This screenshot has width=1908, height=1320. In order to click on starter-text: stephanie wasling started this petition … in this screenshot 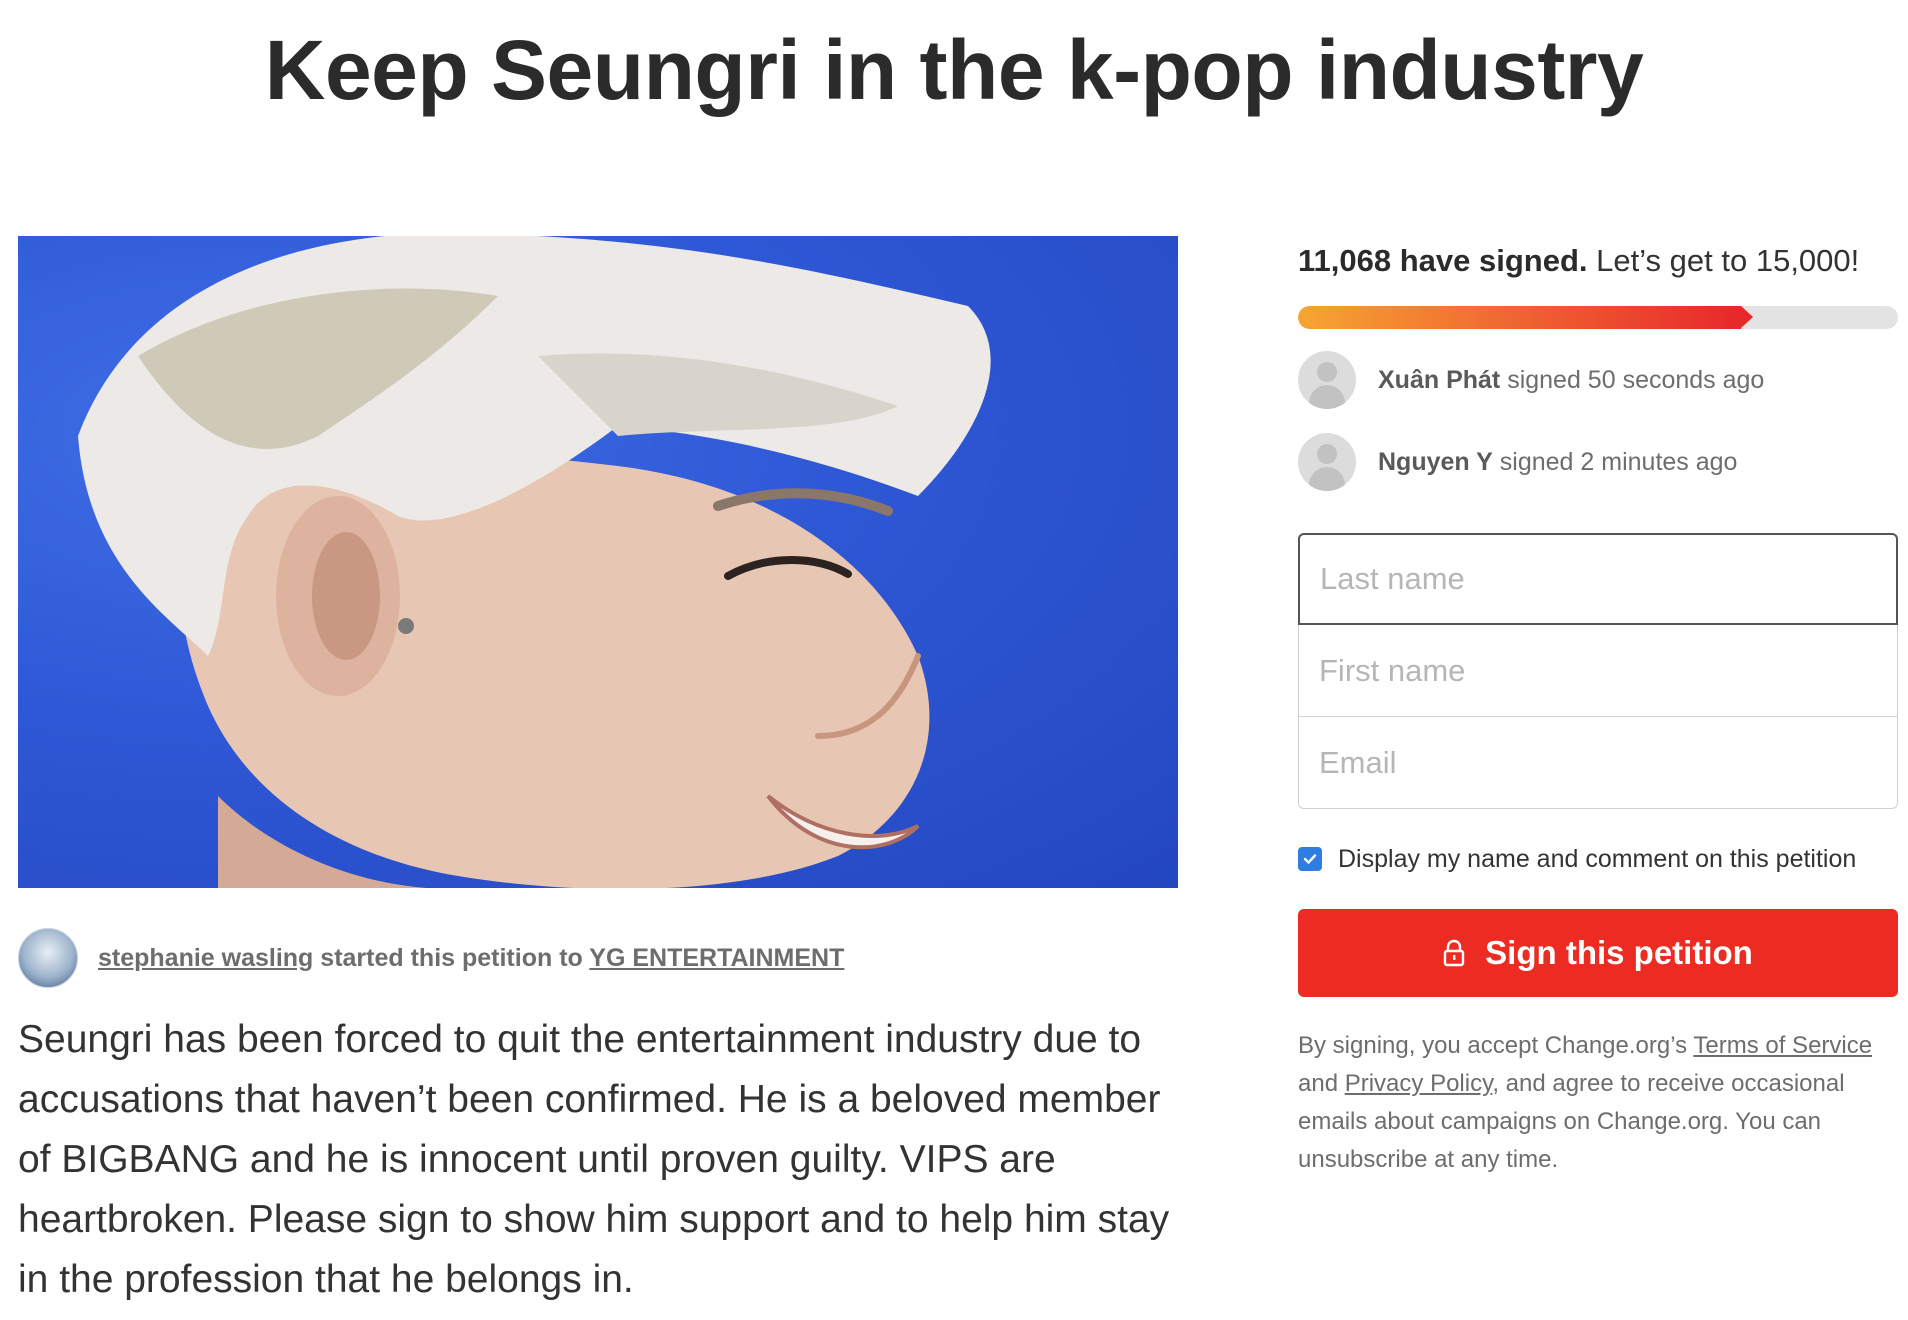, I will do `click(471, 958)`.